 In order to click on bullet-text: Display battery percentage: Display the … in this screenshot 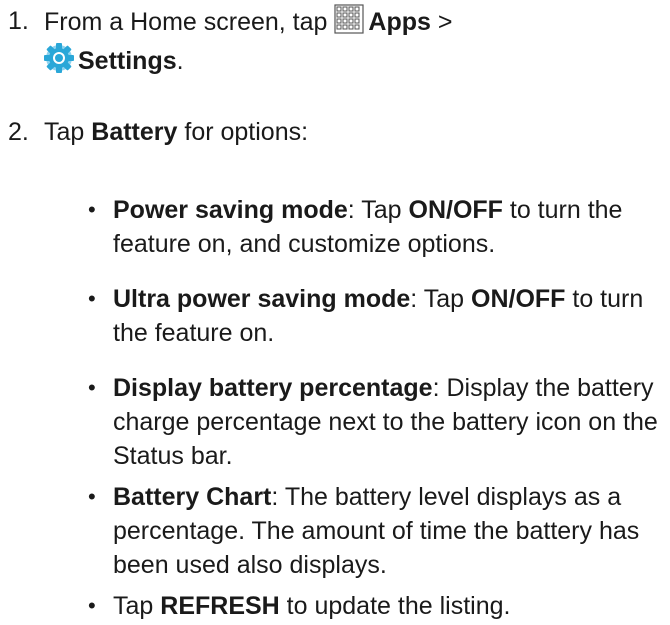, I will do `click(387, 422)`.